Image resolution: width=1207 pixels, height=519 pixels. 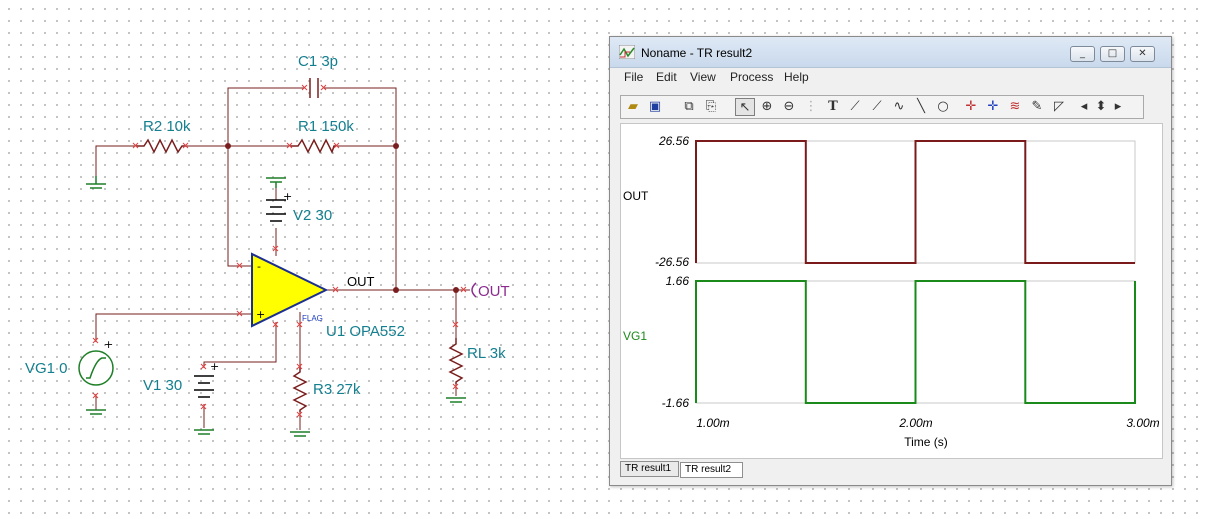 I want to click on marker-a-icon: ✛, so click(x=971, y=107).